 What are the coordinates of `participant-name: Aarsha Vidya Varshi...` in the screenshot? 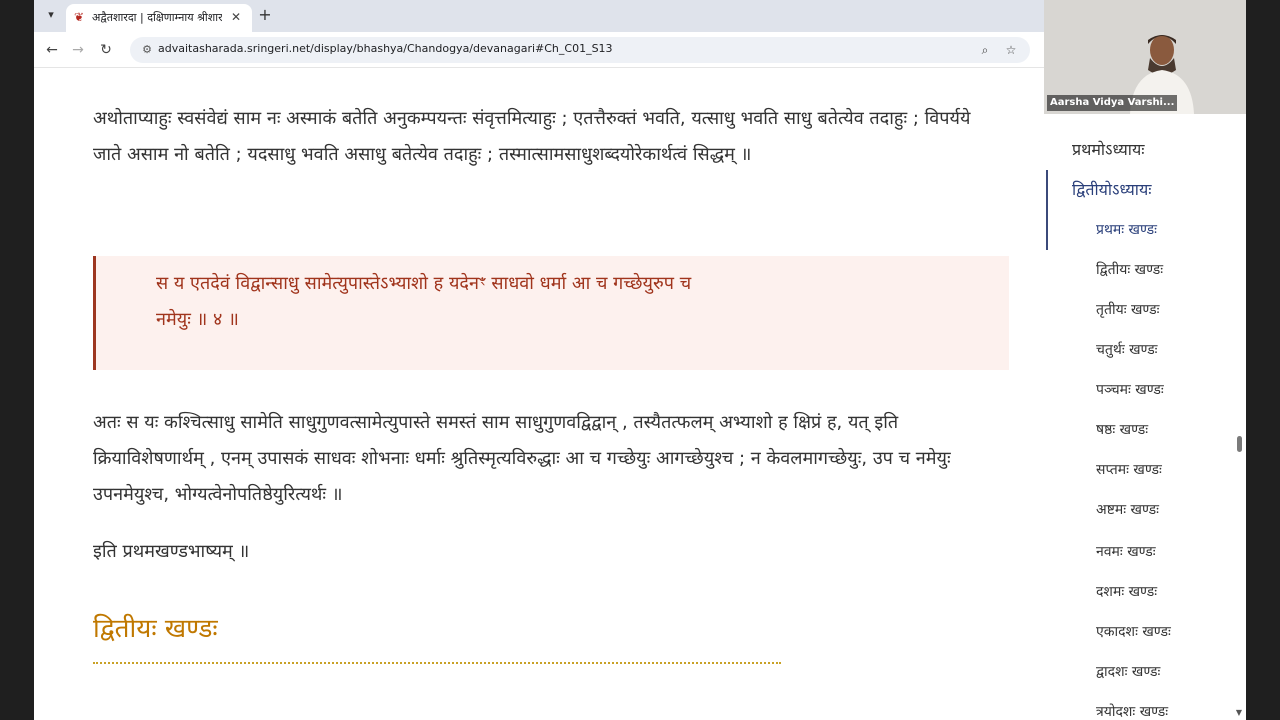 It's located at (1112, 103).